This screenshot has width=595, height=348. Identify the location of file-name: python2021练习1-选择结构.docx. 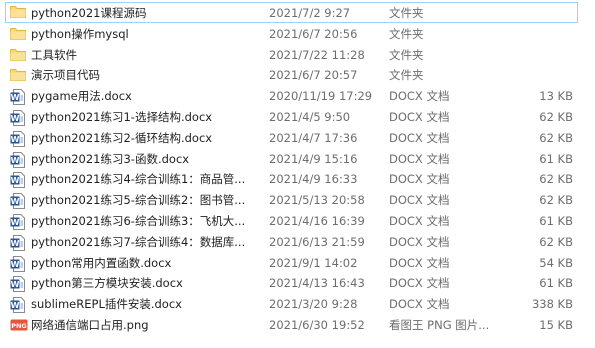
(122, 116).